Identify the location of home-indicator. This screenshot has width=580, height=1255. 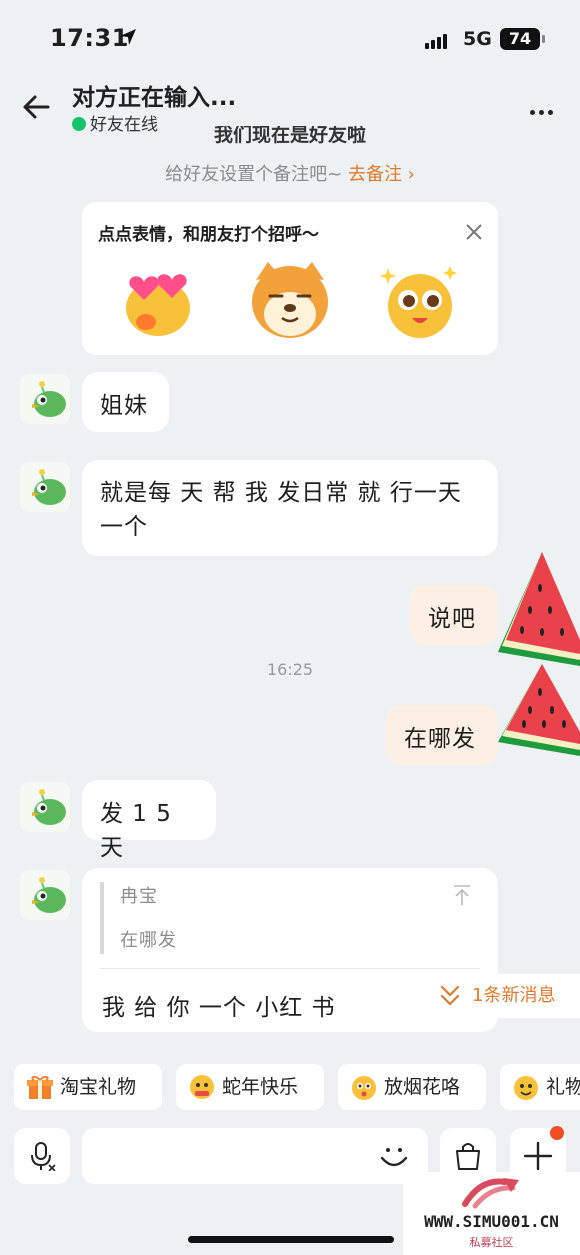
(291, 1239).